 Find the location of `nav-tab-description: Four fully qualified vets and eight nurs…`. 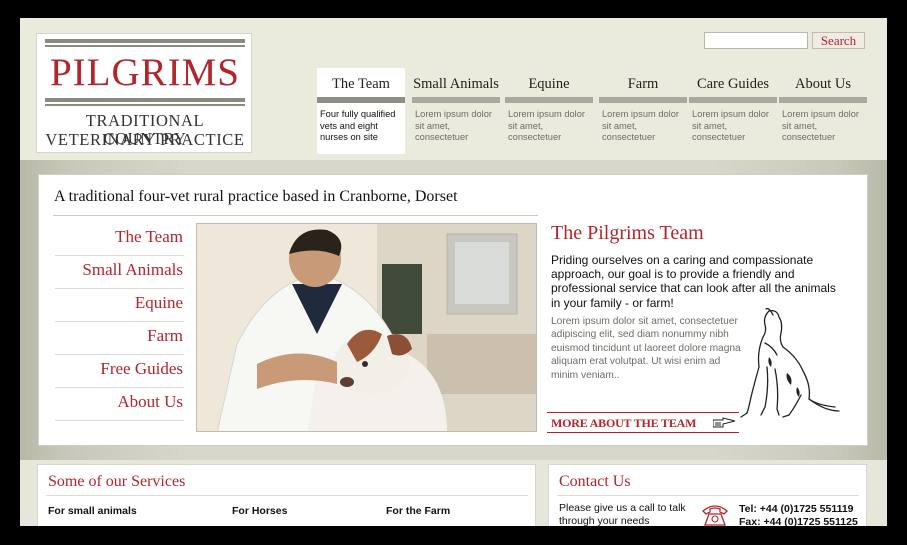

nav-tab-description: Four fully qualified vets and eight nurs… is located at coordinates (358, 125).